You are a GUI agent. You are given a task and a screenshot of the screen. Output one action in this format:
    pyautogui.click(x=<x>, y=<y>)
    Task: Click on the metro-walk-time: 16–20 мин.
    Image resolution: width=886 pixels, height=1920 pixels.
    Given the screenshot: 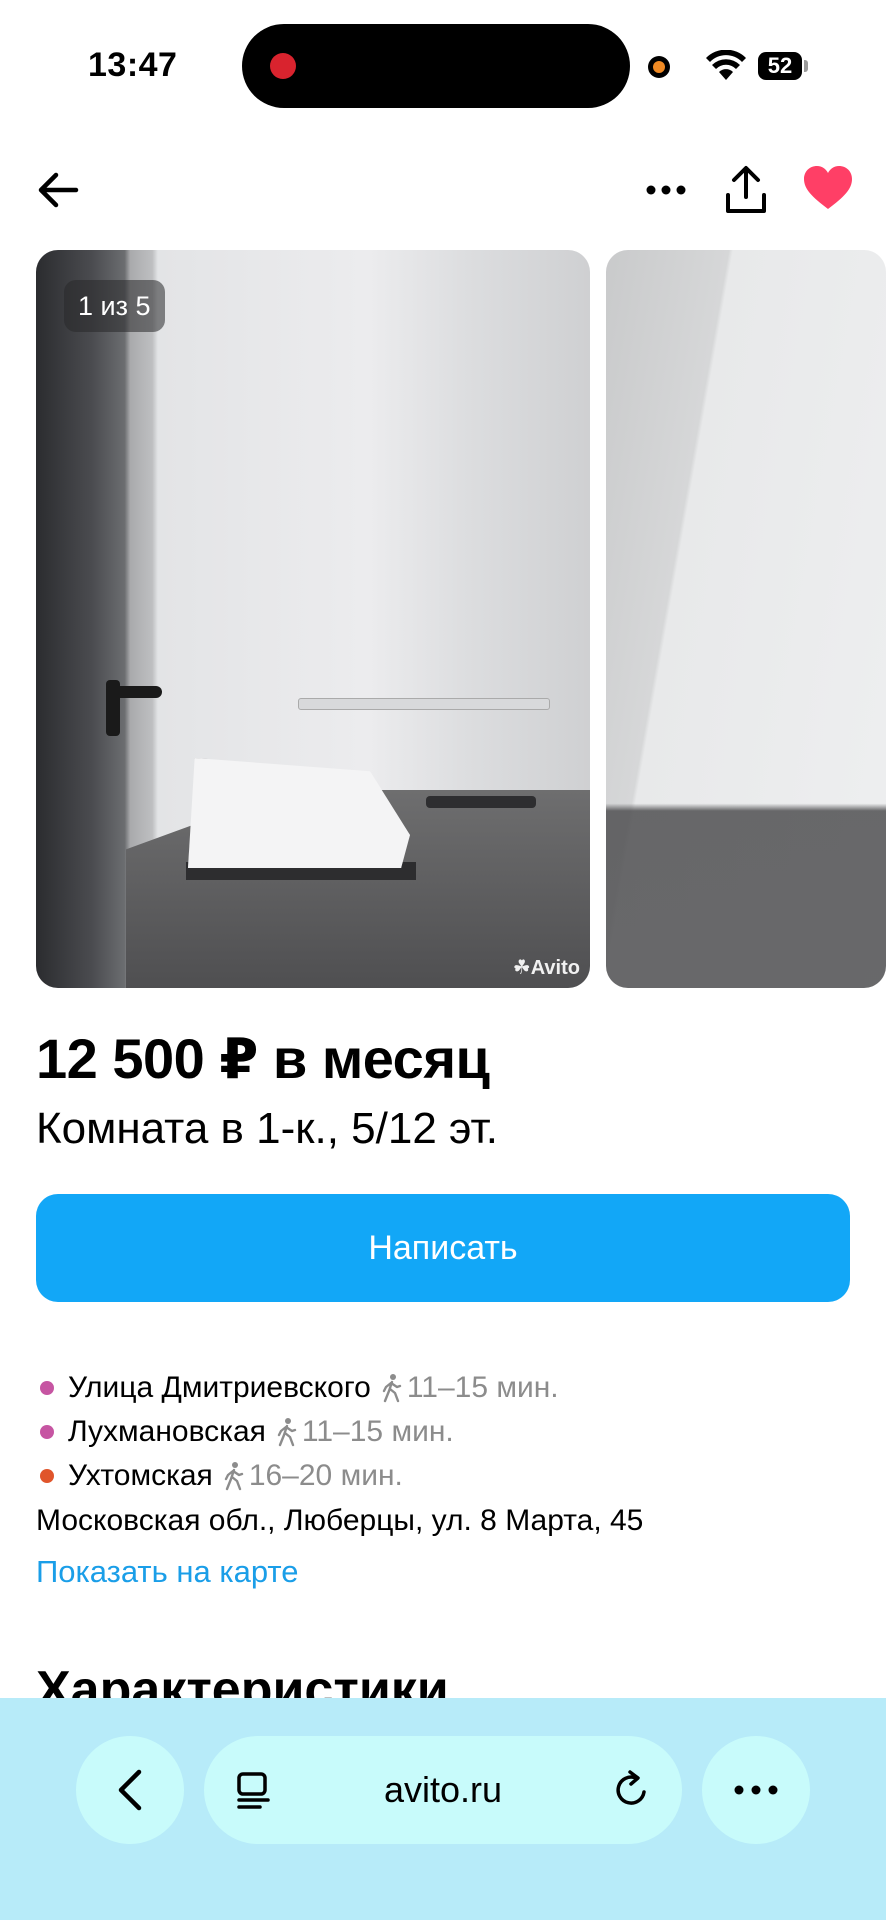 What is the action you would take?
    pyautogui.click(x=325, y=1475)
    